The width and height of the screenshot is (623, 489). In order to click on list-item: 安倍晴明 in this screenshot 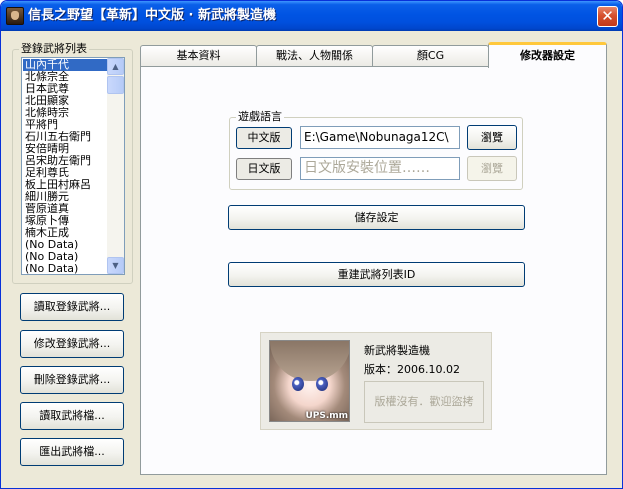, I will do `click(65, 149)`.